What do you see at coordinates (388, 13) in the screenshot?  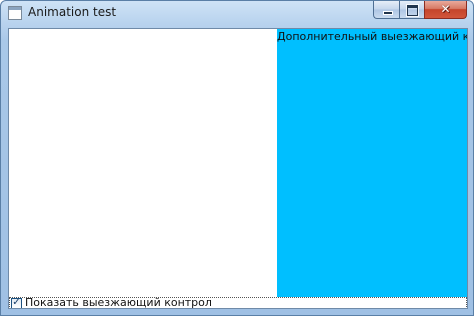 I see `minimize-icon` at bounding box center [388, 13].